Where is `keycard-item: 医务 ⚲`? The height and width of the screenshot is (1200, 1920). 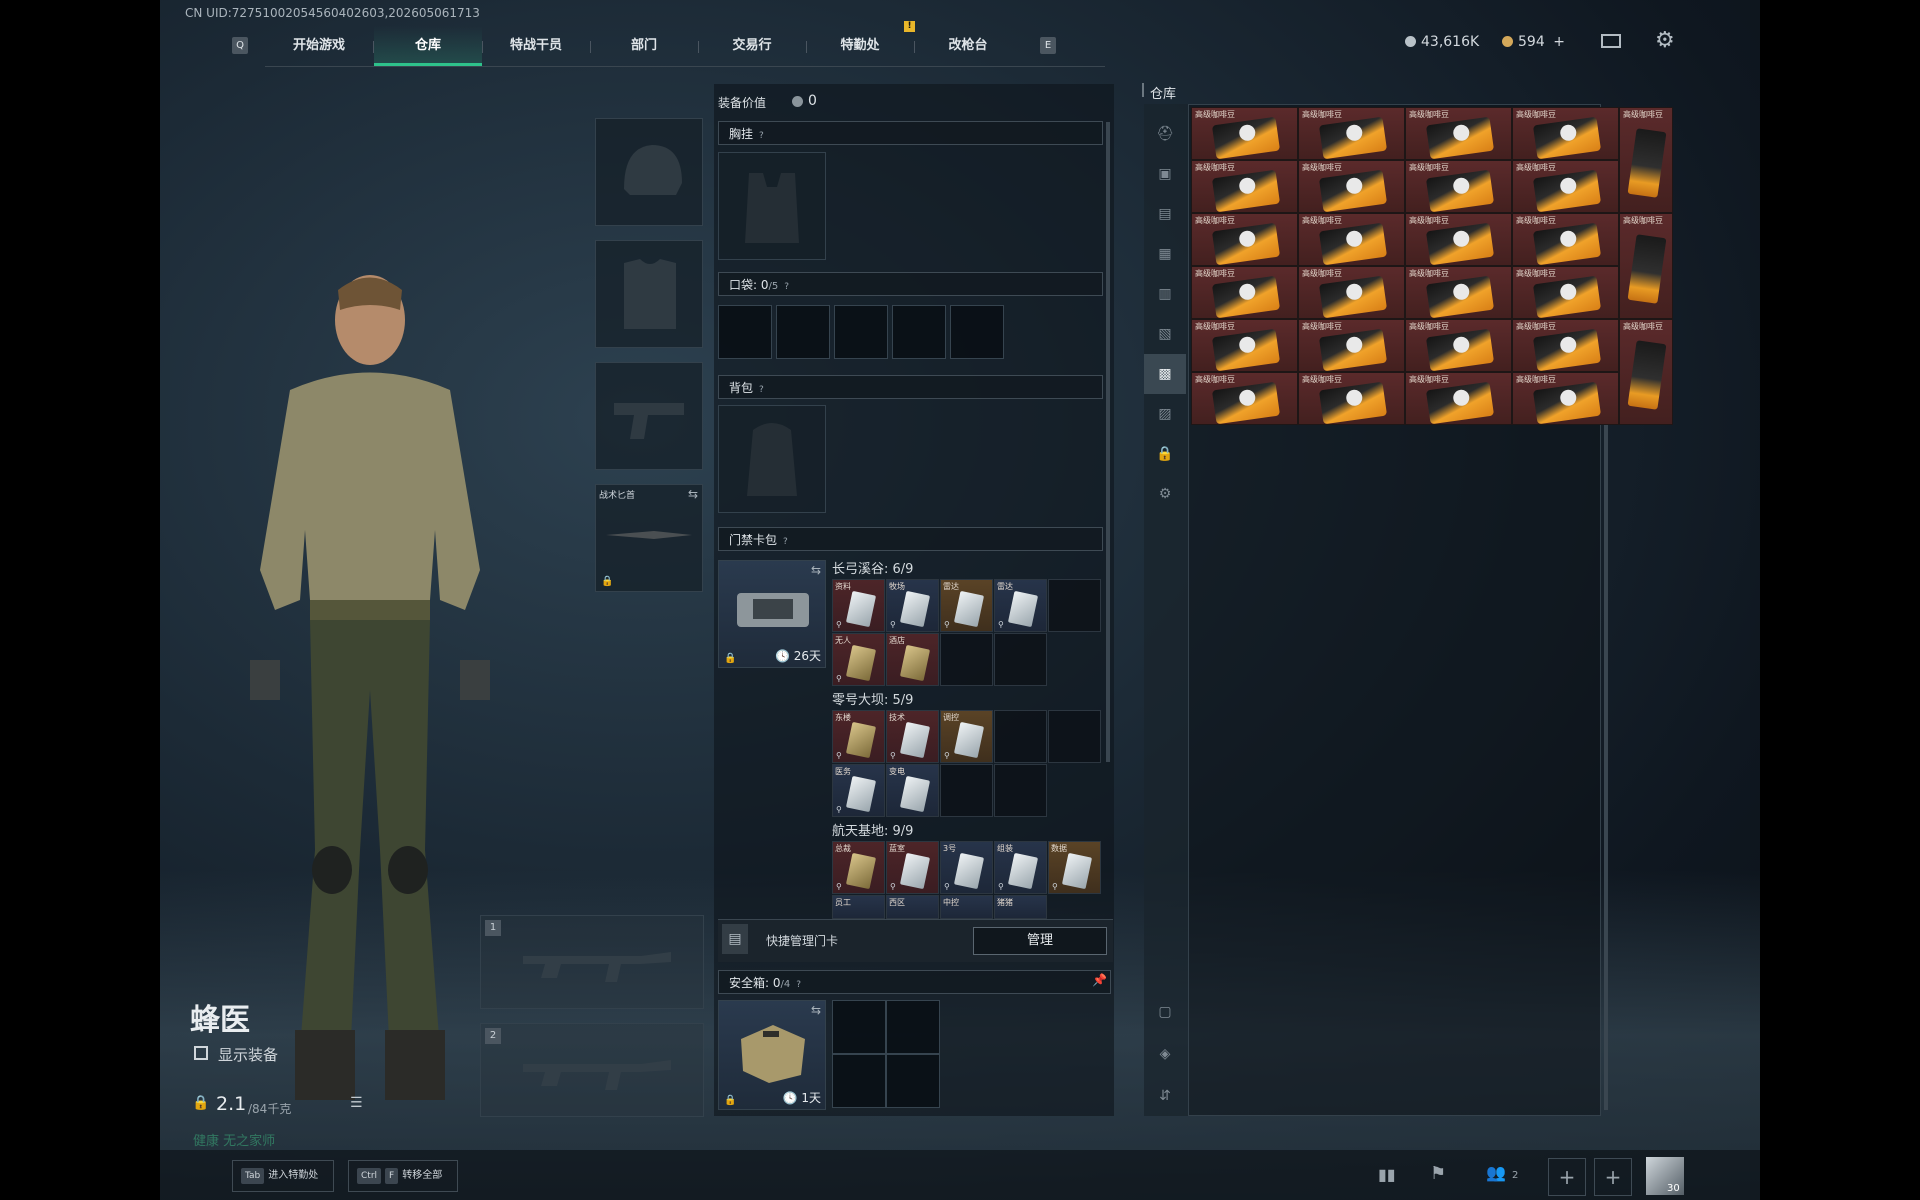
keycard-item: 医务 ⚲ is located at coordinates (858, 790).